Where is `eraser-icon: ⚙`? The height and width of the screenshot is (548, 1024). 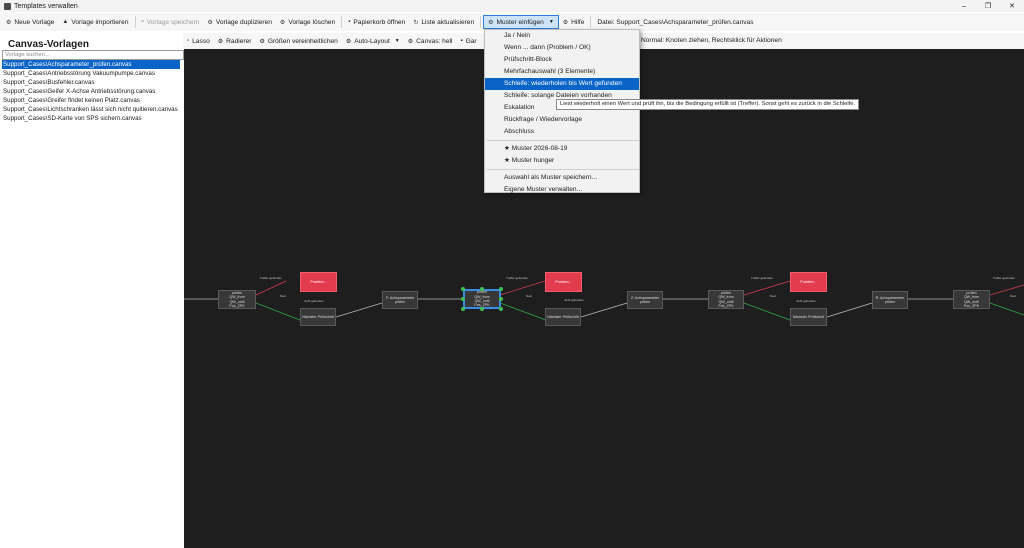
eraser-icon: ⚙ is located at coordinates (220, 41).